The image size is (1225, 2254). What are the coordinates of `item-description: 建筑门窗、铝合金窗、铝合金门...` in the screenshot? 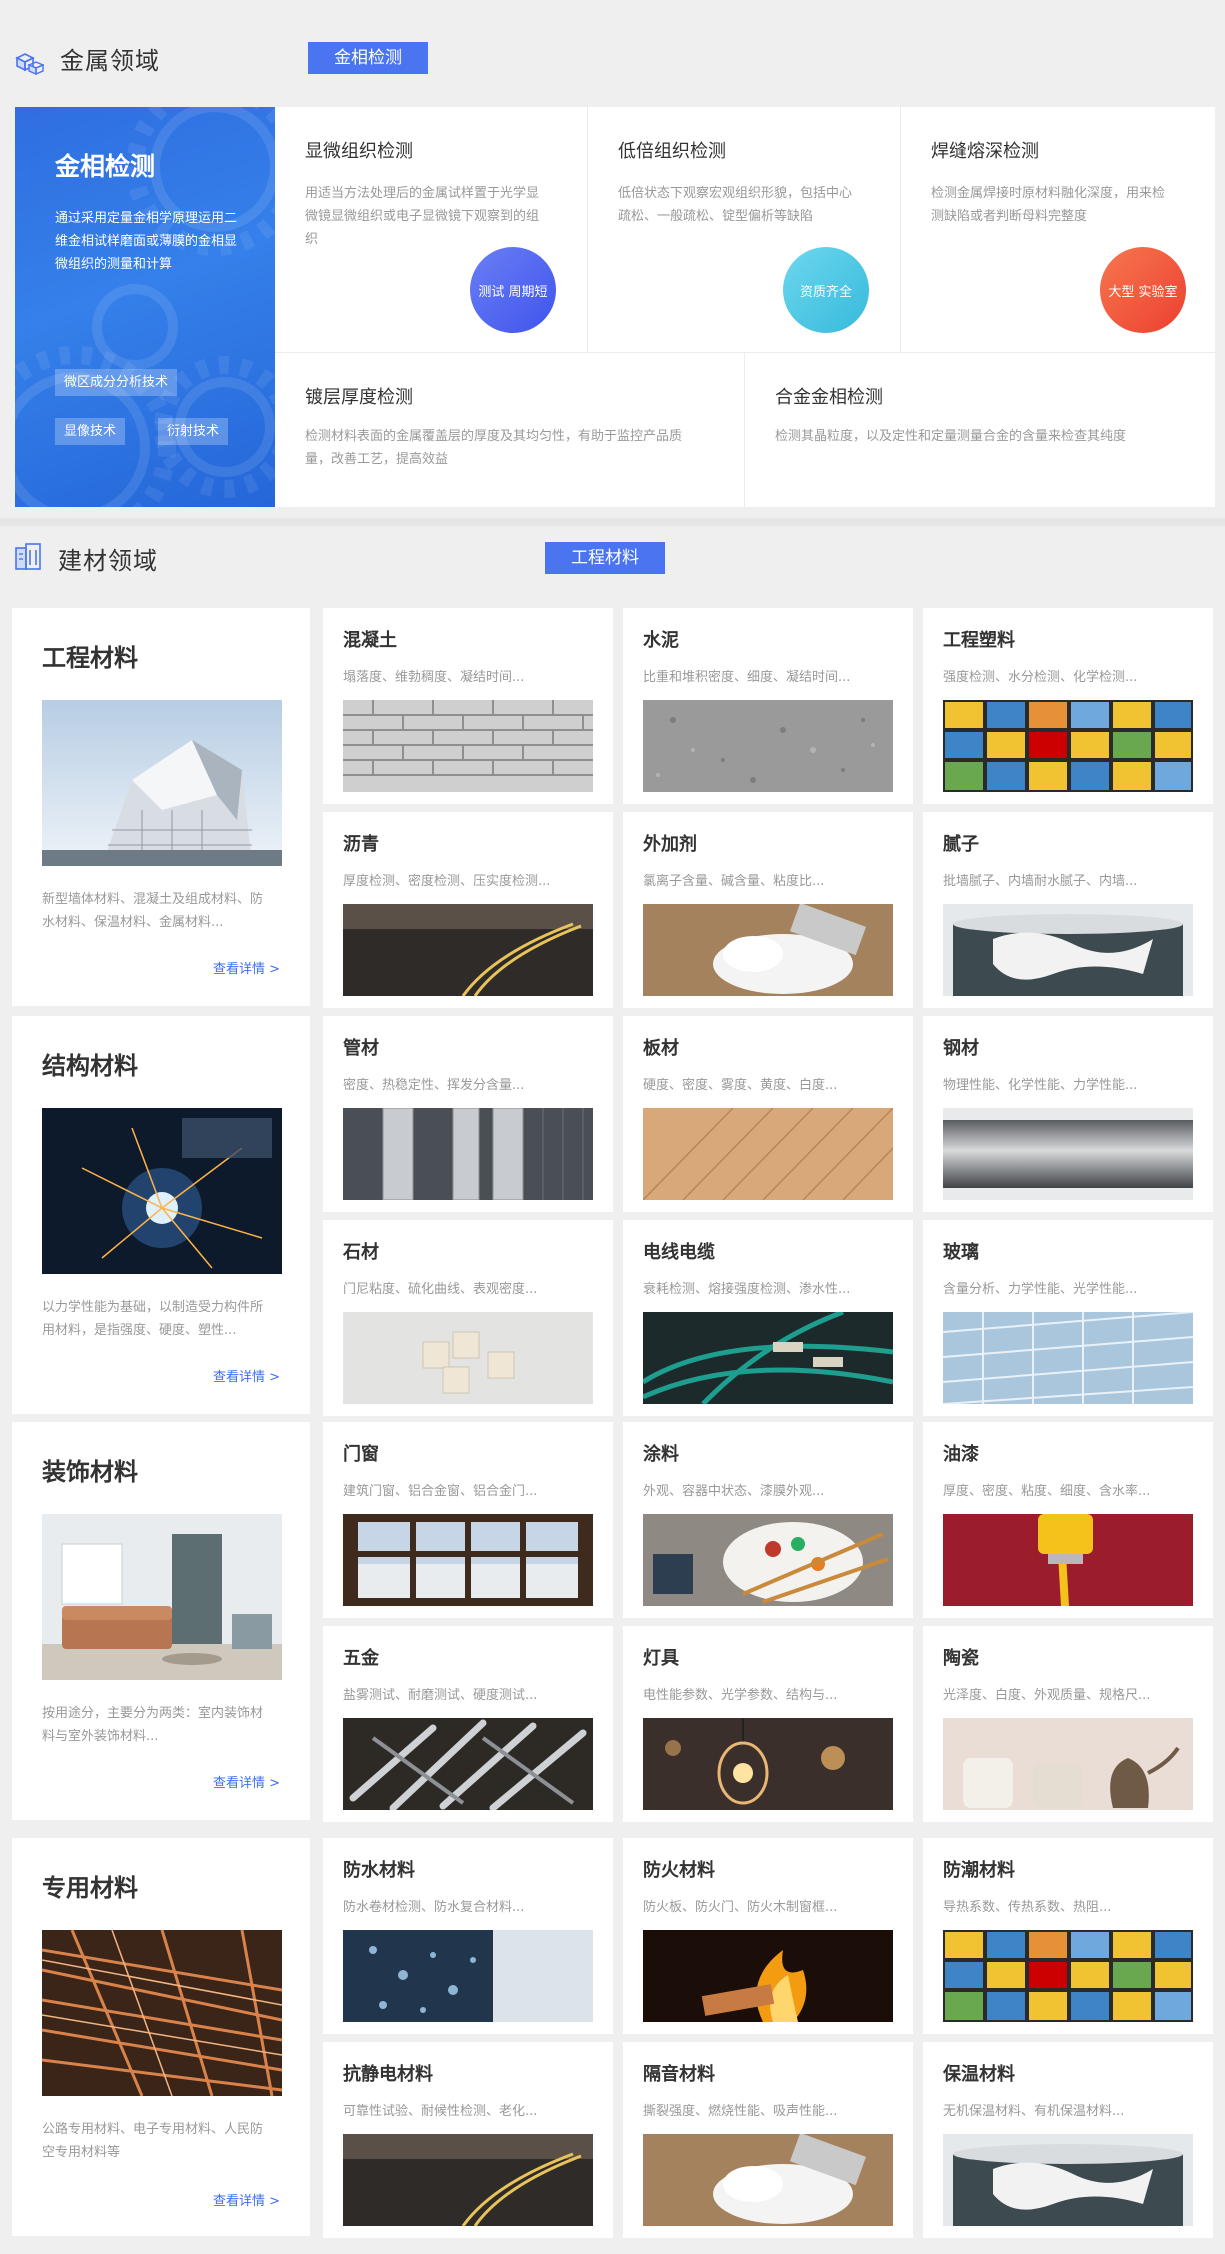 It's located at (440, 1491).